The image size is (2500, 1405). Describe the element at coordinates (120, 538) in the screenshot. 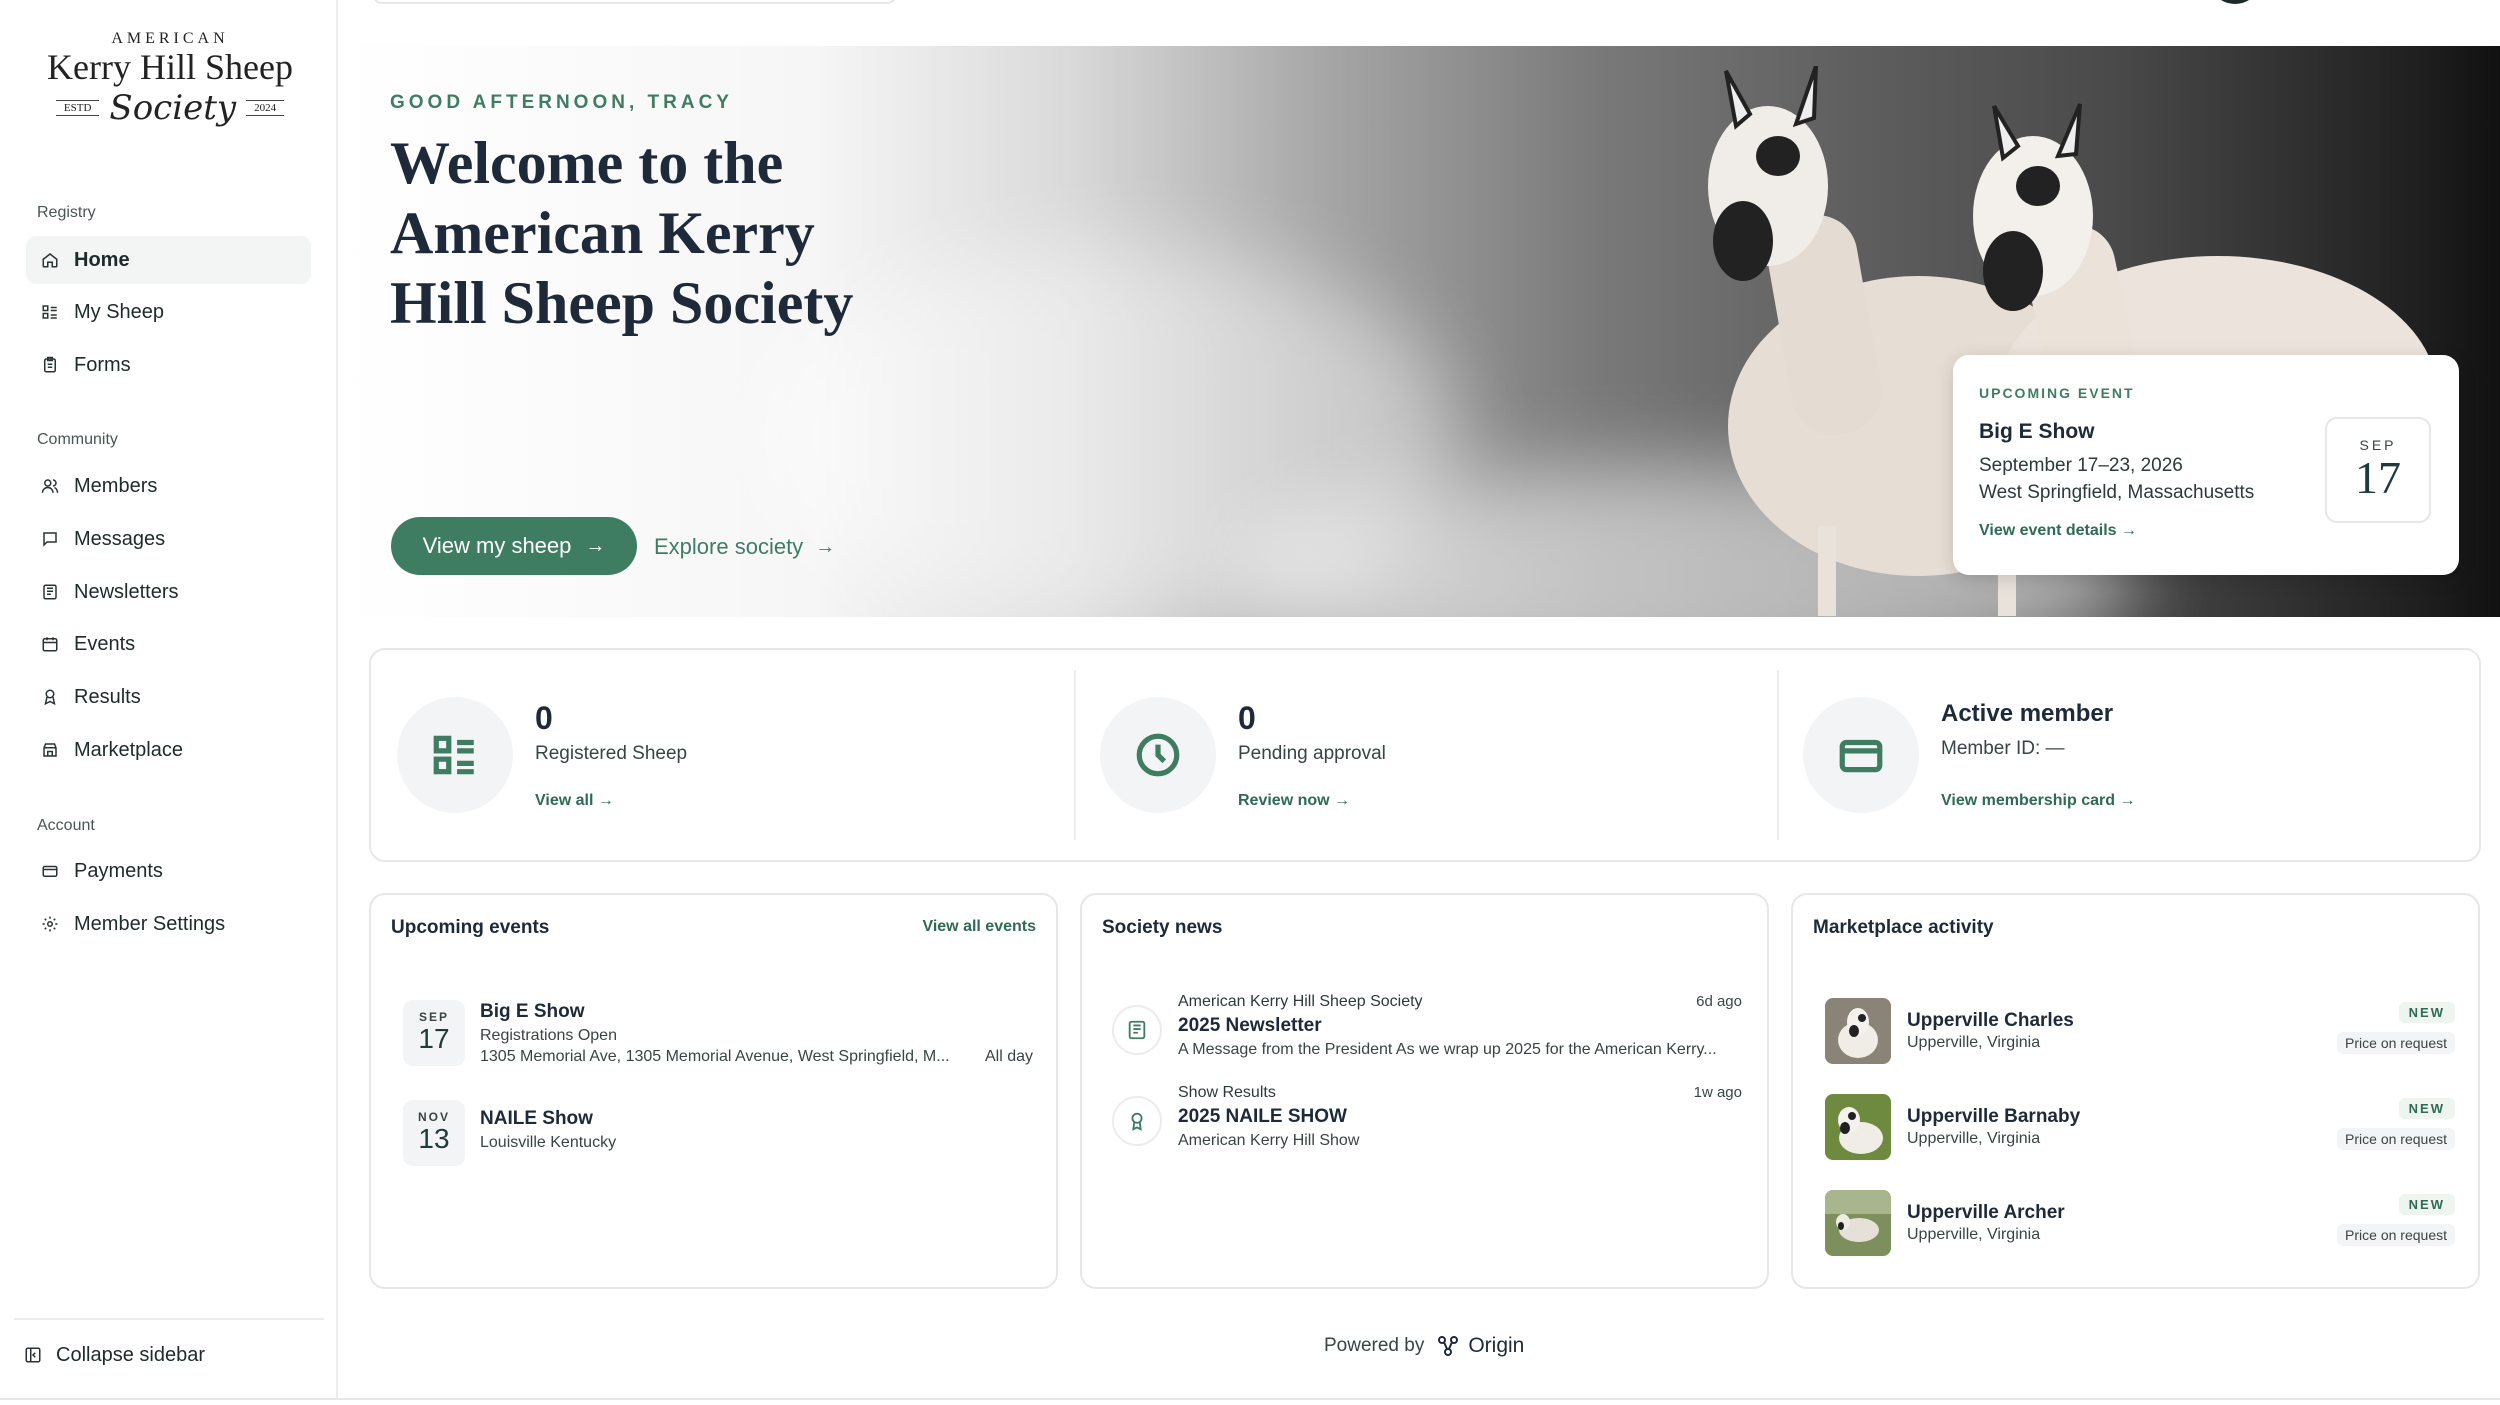

I see `sidebar-item-label: Messages` at that location.